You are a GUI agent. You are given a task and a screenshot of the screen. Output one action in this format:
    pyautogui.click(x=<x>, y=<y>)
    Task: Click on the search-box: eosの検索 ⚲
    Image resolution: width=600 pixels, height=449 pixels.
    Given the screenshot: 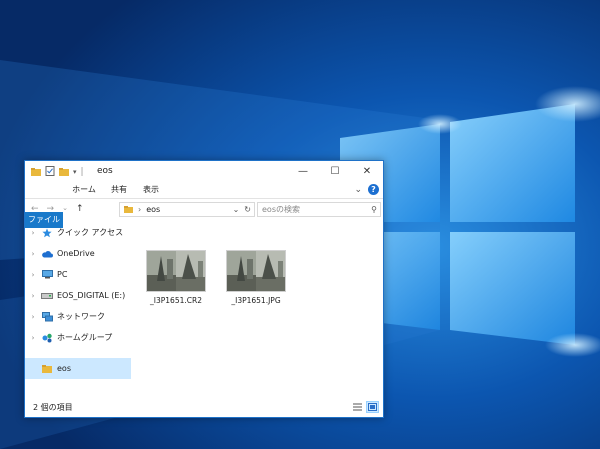 What is the action you would take?
    pyautogui.click(x=319, y=209)
    